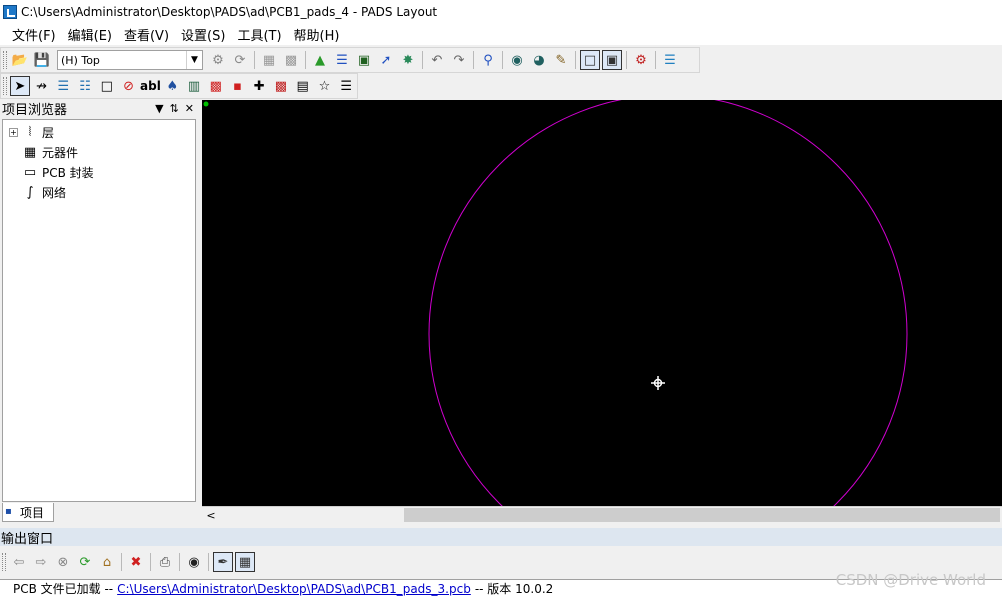 The height and width of the screenshot is (597, 1002). What do you see at coordinates (63, 86) in the screenshot?
I see `copper-icon: ☰` at bounding box center [63, 86].